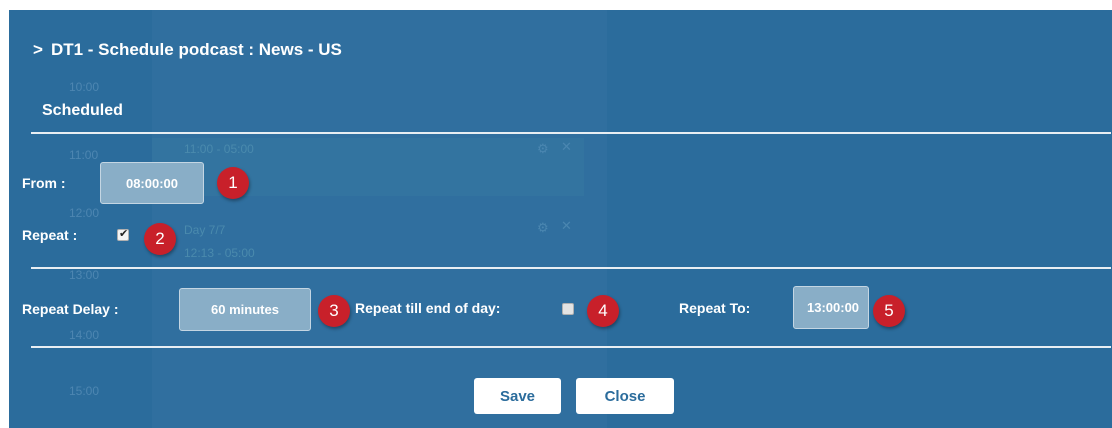 The image size is (1112, 428). I want to click on callout-badge-1: 1, so click(233, 183).